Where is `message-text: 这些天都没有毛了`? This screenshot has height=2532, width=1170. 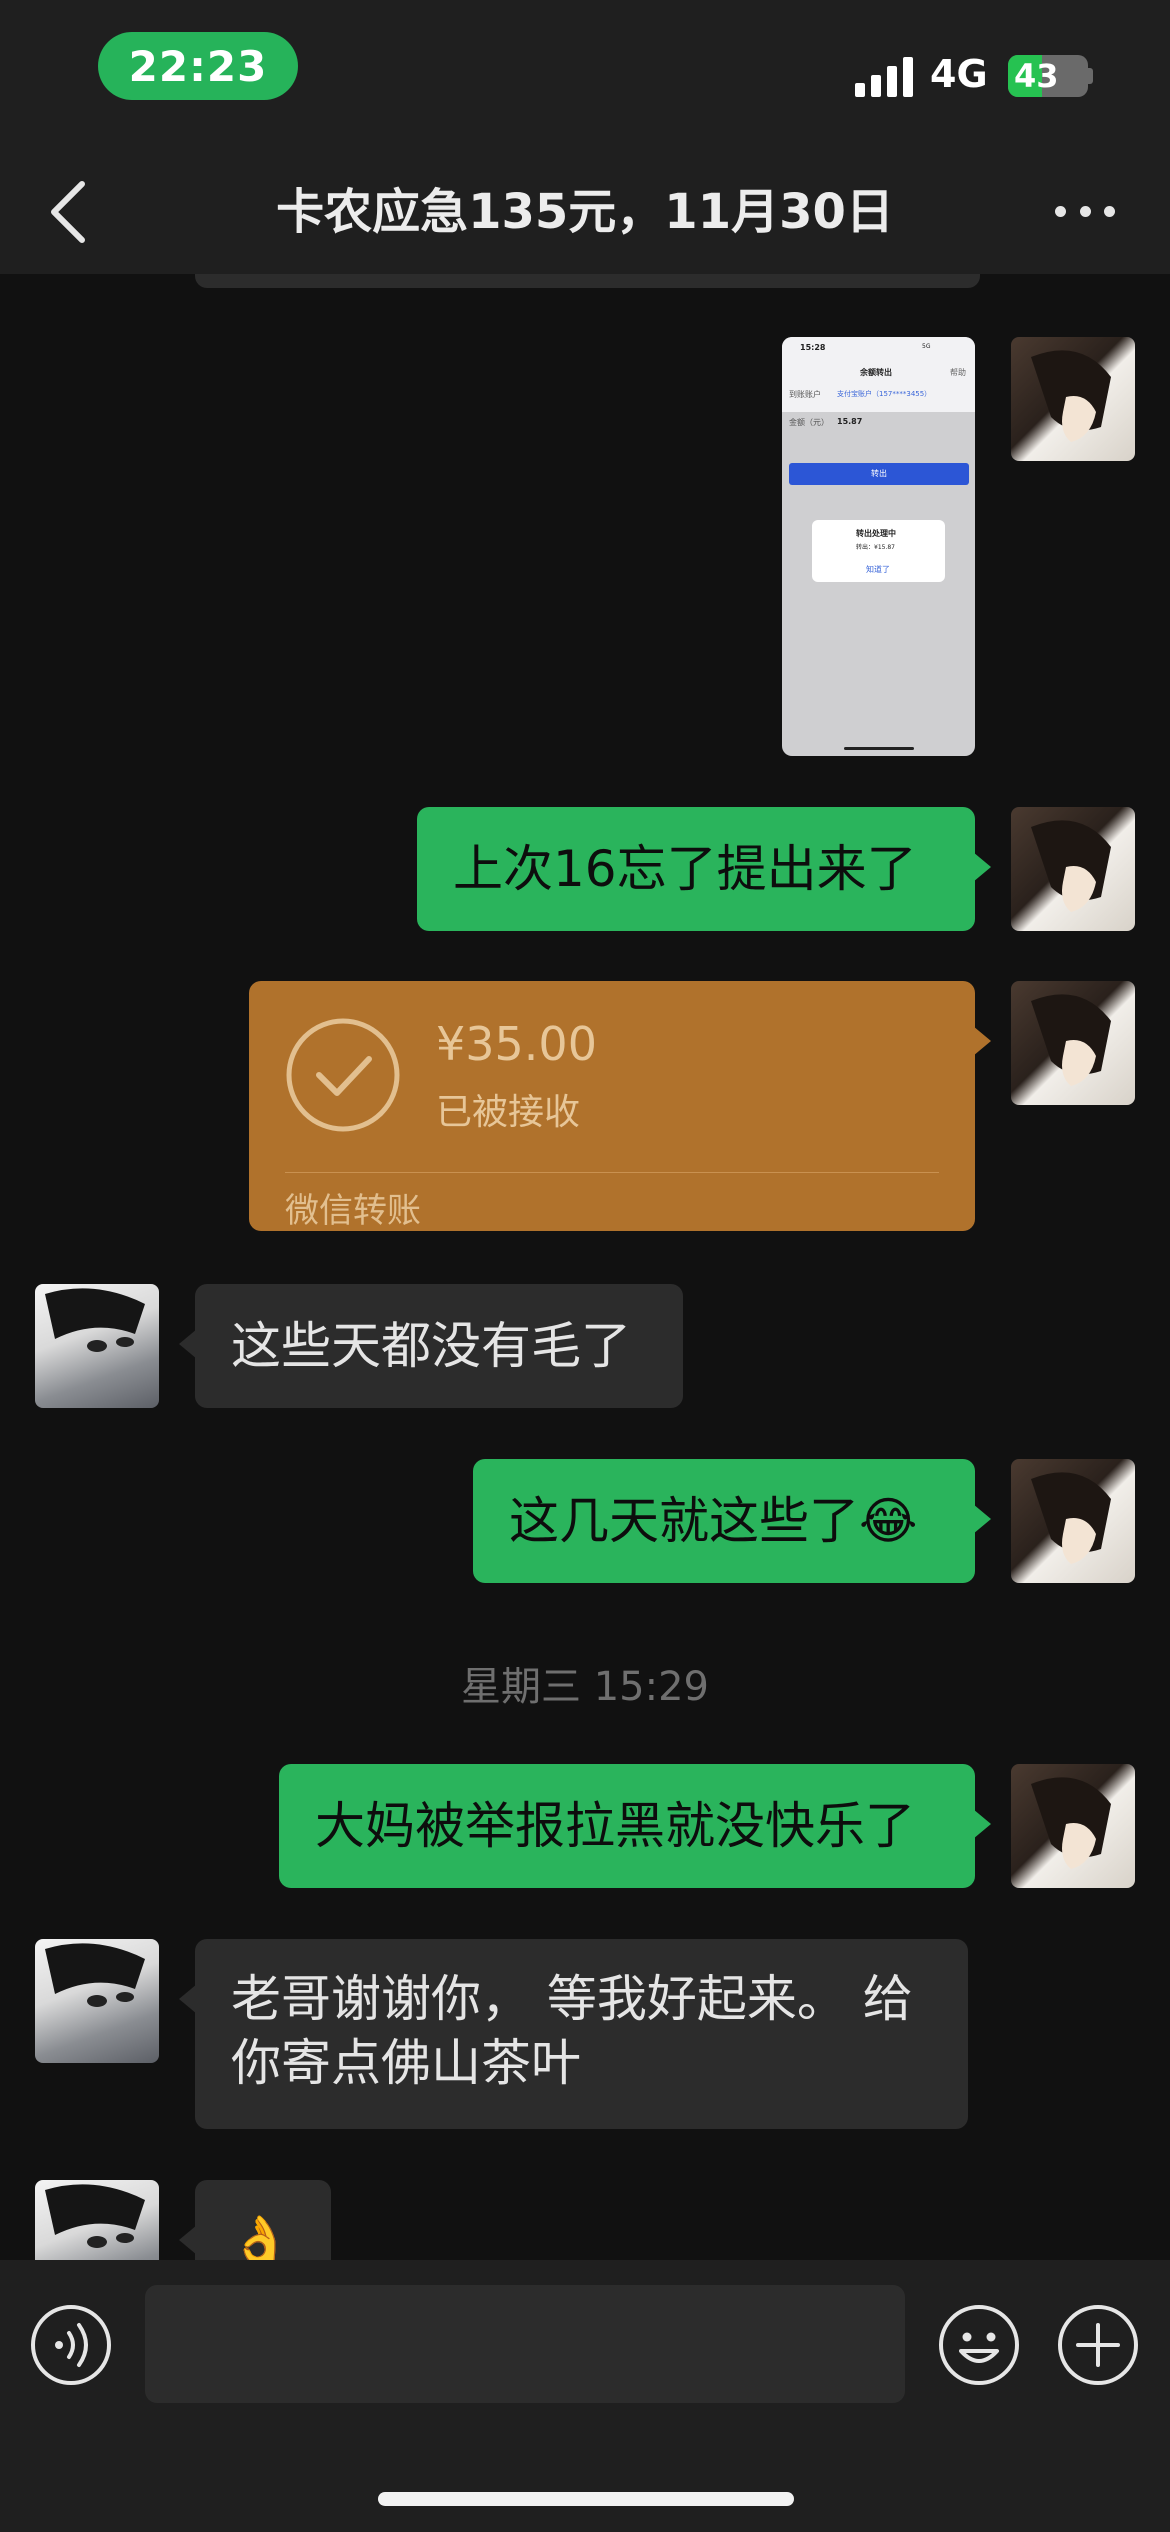 message-text: 这些天都没有毛了 is located at coordinates (431, 1346).